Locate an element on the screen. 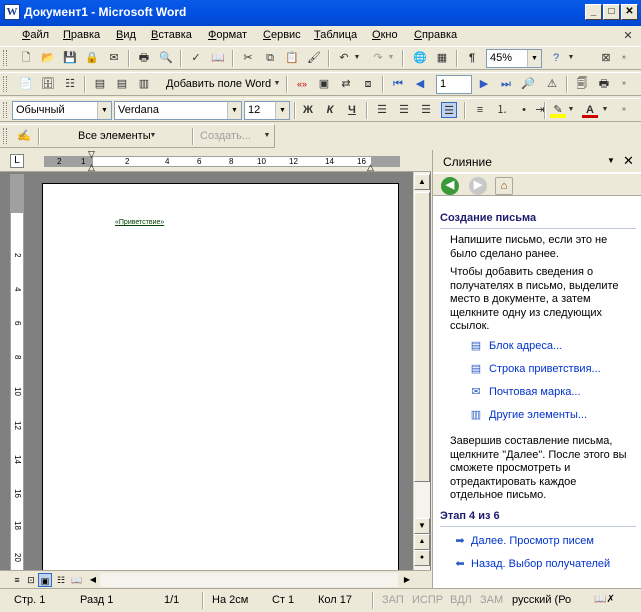  main-document-setup-icon: 📄 is located at coordinates (26, 84).